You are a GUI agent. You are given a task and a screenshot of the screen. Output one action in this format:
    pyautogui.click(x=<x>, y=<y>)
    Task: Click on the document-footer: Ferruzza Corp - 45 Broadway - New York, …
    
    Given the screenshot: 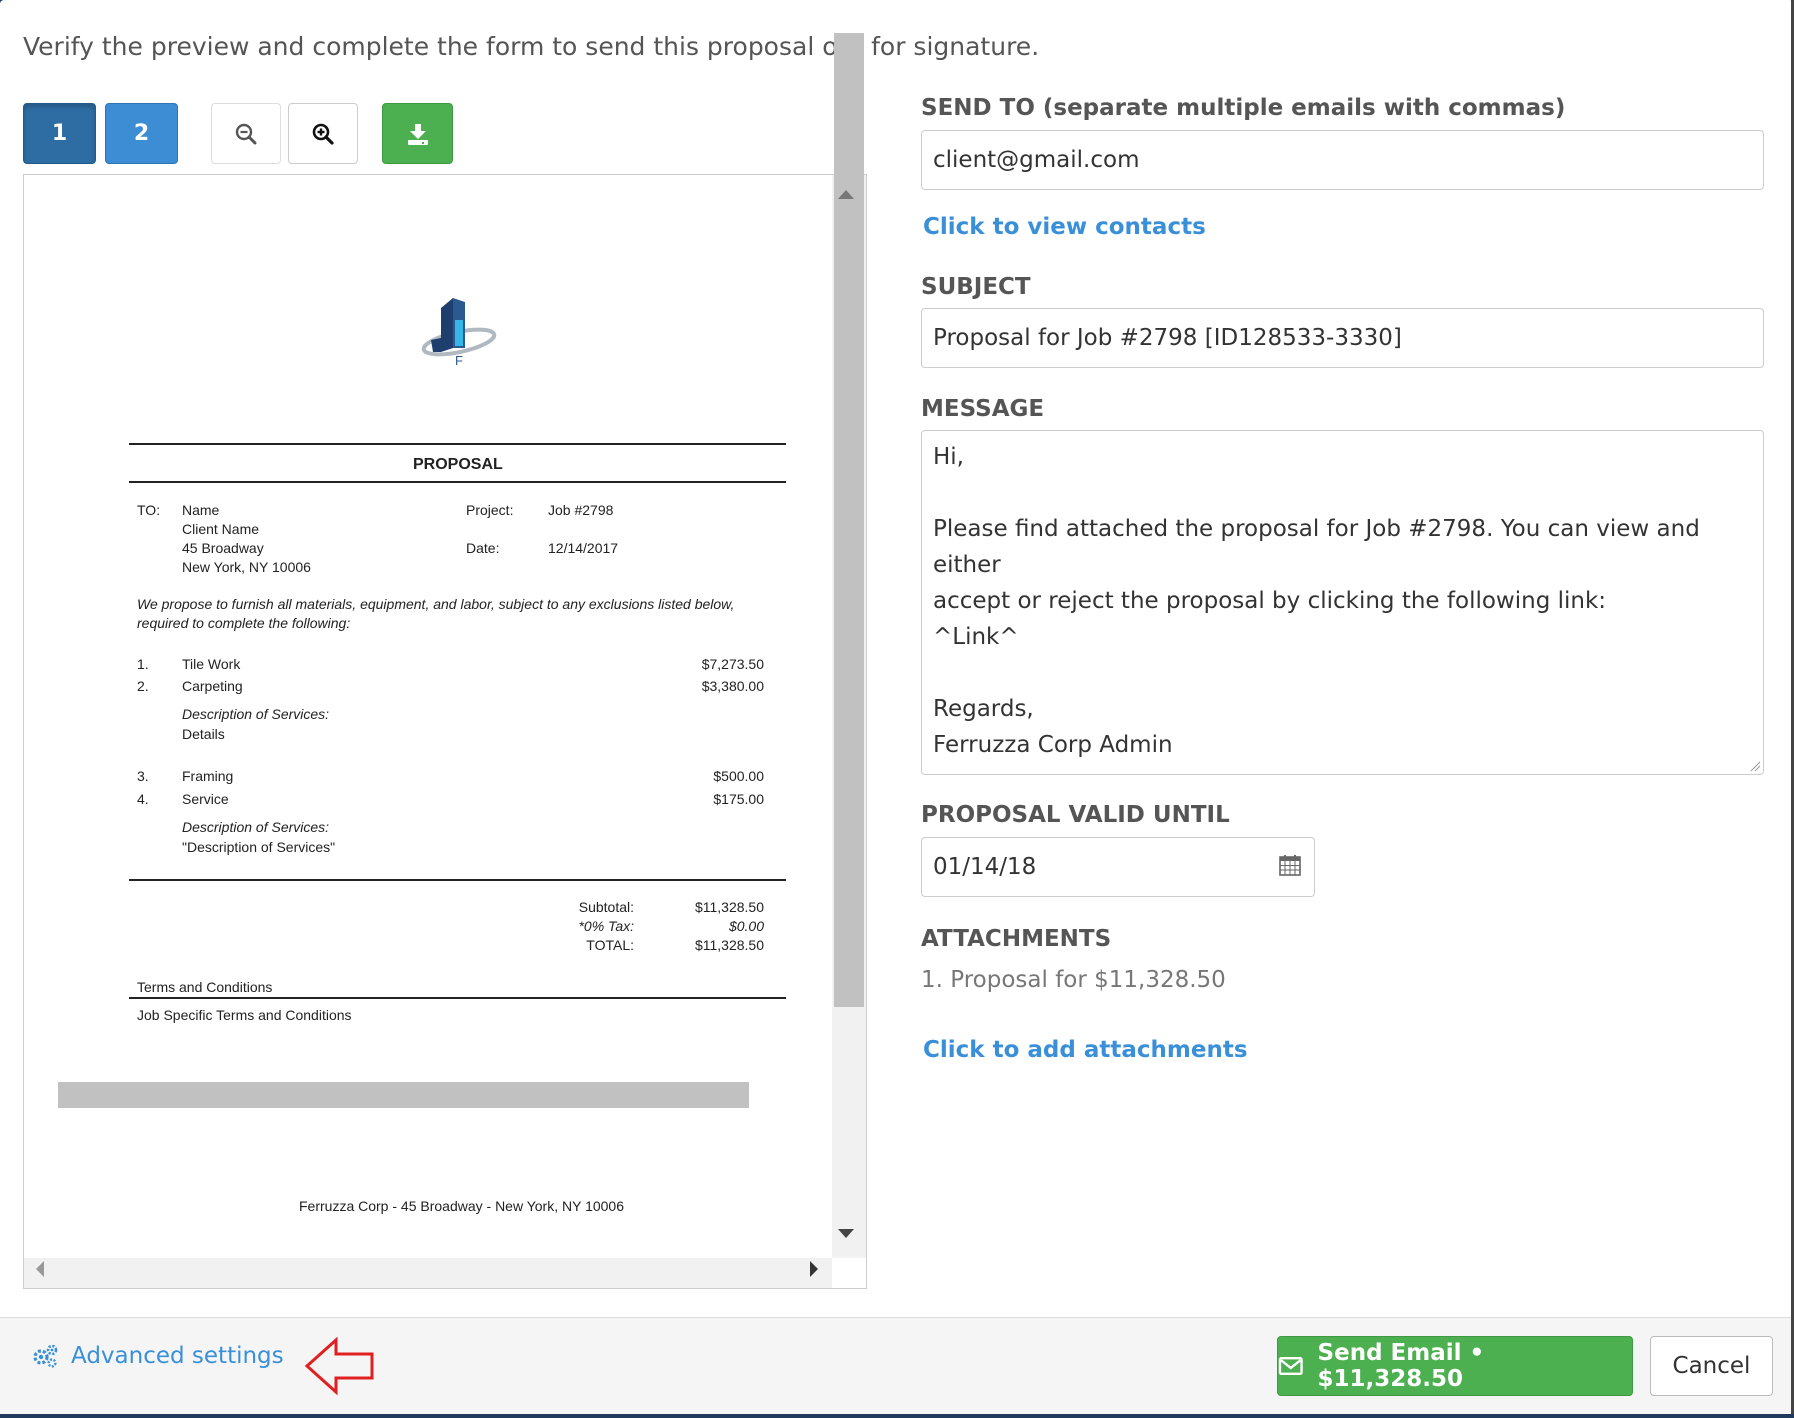 What is the action you would take?
    pyautogui.click(x=462, y=1206)
    